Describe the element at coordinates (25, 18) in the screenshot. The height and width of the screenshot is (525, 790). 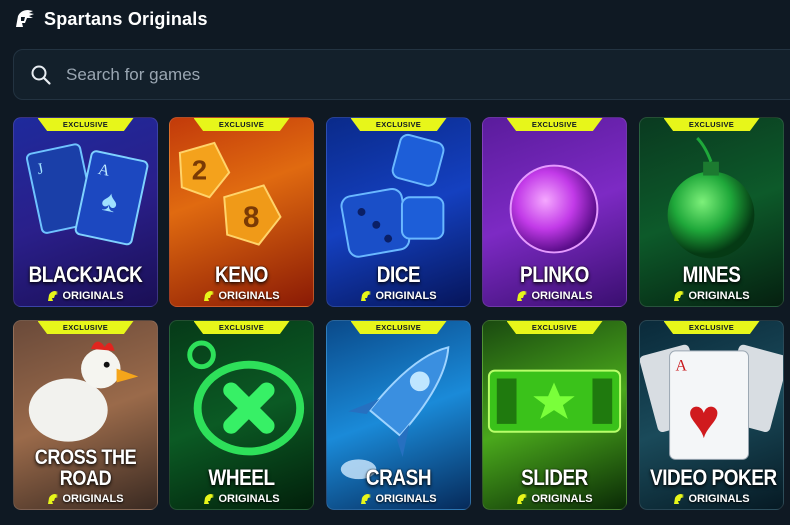
I see `spartan-helmet-logo-icon` at that location.